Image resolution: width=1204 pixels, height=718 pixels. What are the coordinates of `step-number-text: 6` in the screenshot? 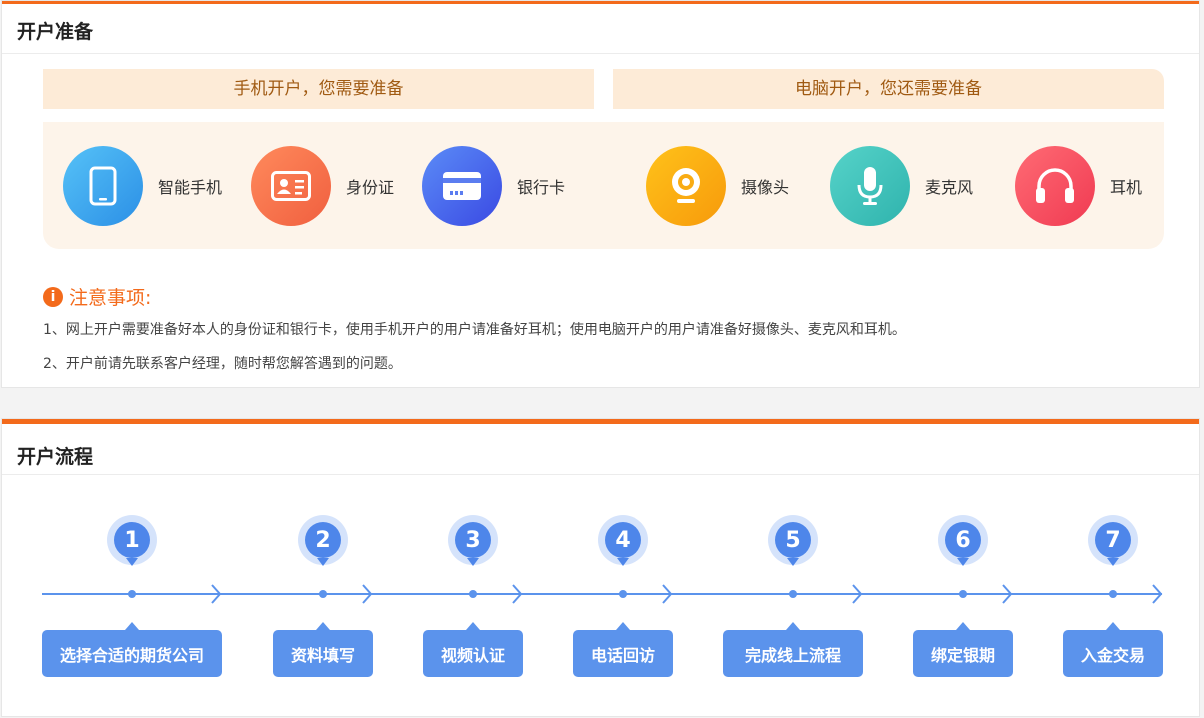 It's located at (963, 540).